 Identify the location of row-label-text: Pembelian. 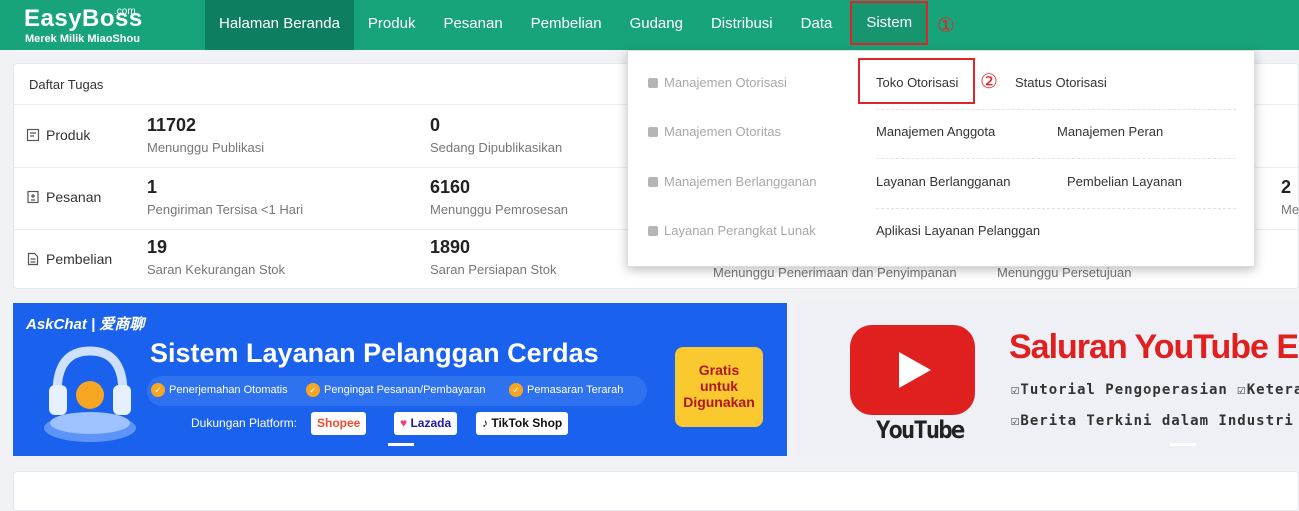
(79, 259).